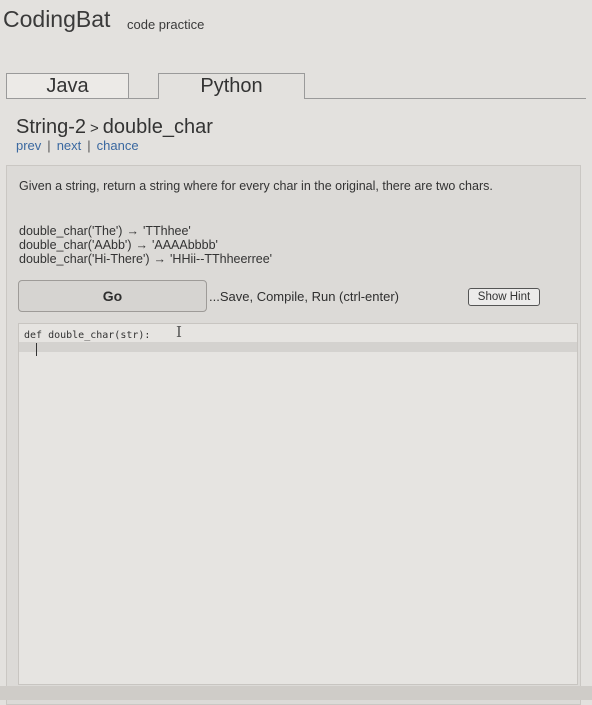 The width and height of the screenshot is (592, 705). Describe the element at coordinates (51, 127) in the screenshot. I see `breadcrumb-section-link: String-2` at that location.